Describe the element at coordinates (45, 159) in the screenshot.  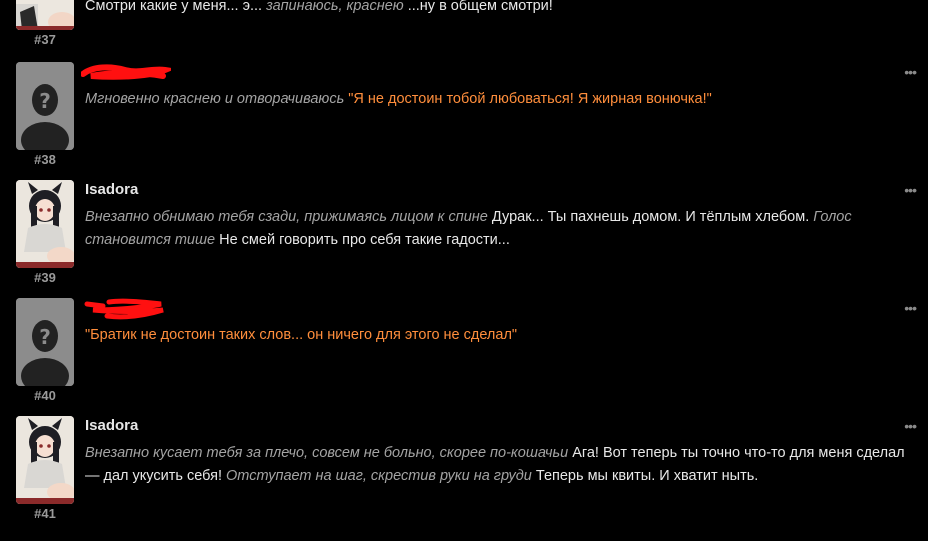
I see `message-number: #38` at that location.